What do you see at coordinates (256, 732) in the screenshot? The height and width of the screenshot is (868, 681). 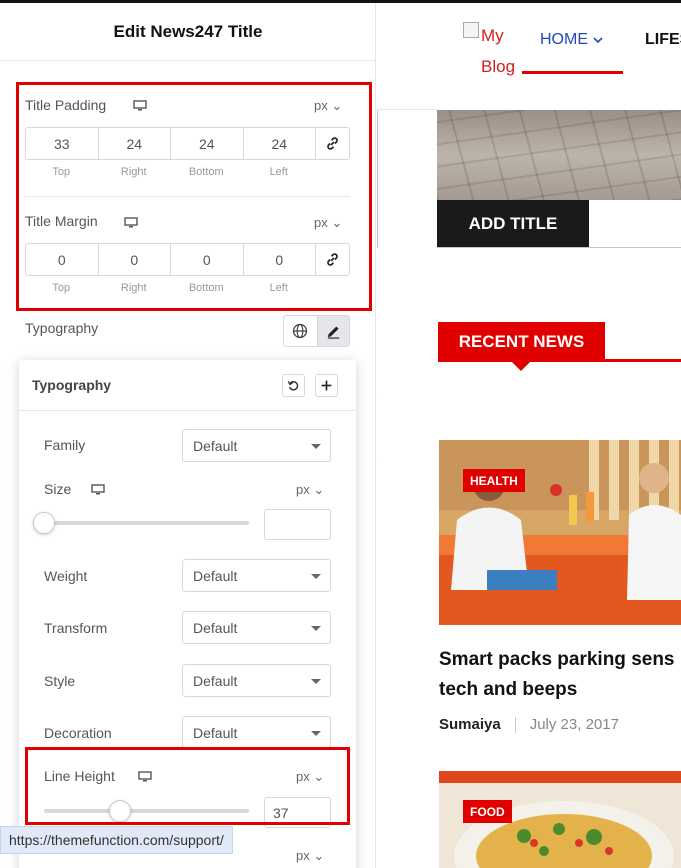 I see `decoration-select: Default` at bounding box center [256, 732].